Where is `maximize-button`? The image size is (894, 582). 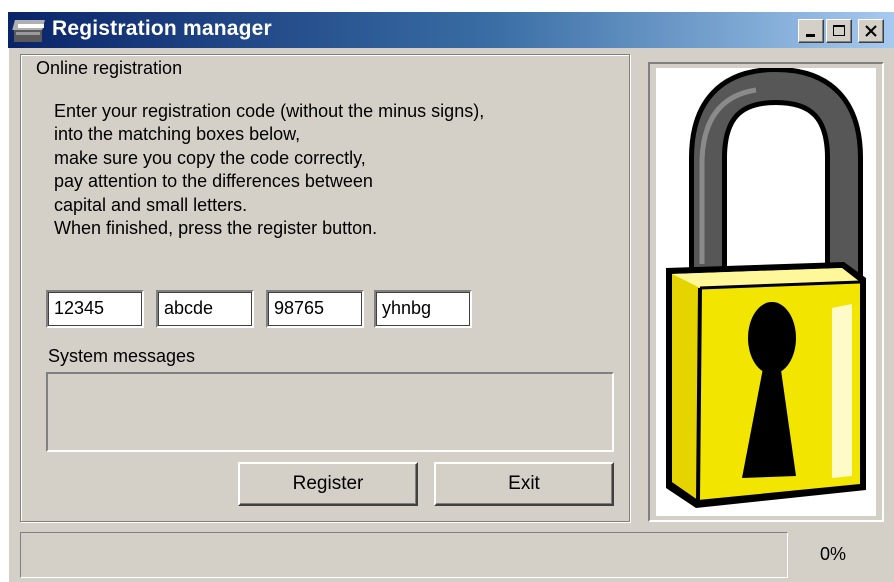 maximize-button is located at coordinates (839, 31).